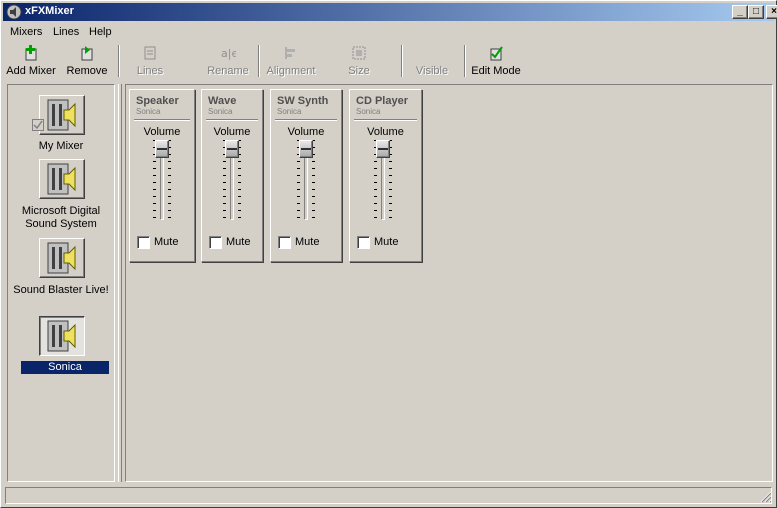 The image size is (777, 508). Describe the element at coordinates (359, 71) in the screenshot. I see `size-label: Size` at that location.